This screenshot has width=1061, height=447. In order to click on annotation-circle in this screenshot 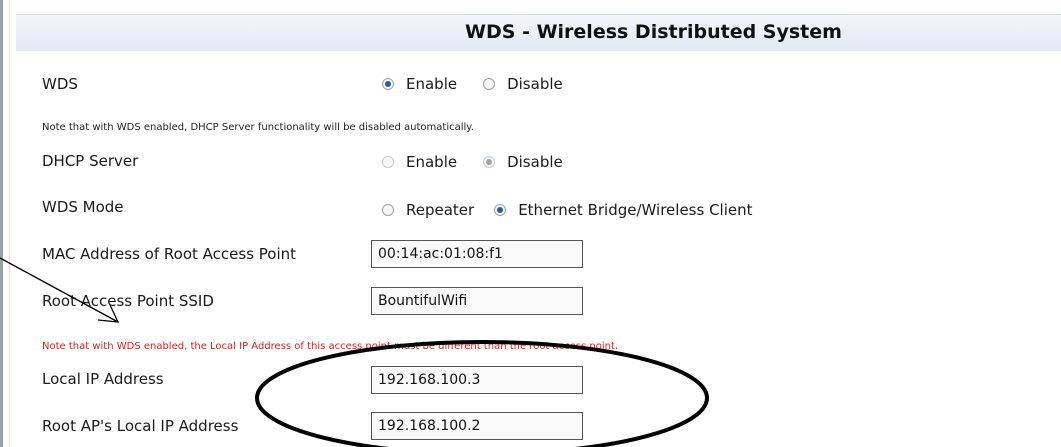, I will do `click(482, 393)`.